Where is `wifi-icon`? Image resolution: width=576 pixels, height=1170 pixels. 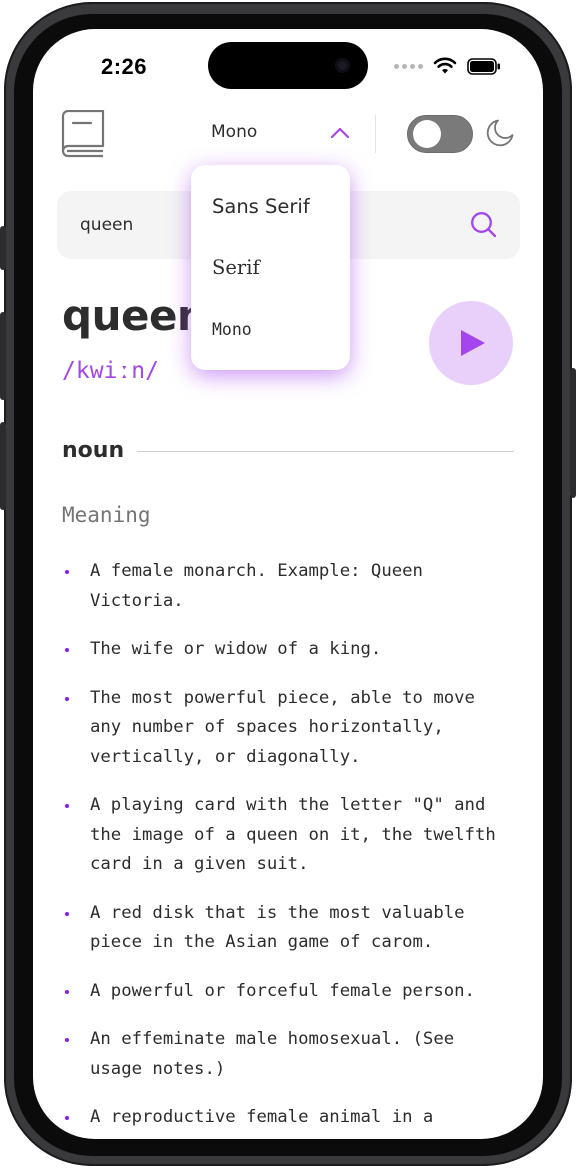 wifi-icon is located at coordinates (445, 65).